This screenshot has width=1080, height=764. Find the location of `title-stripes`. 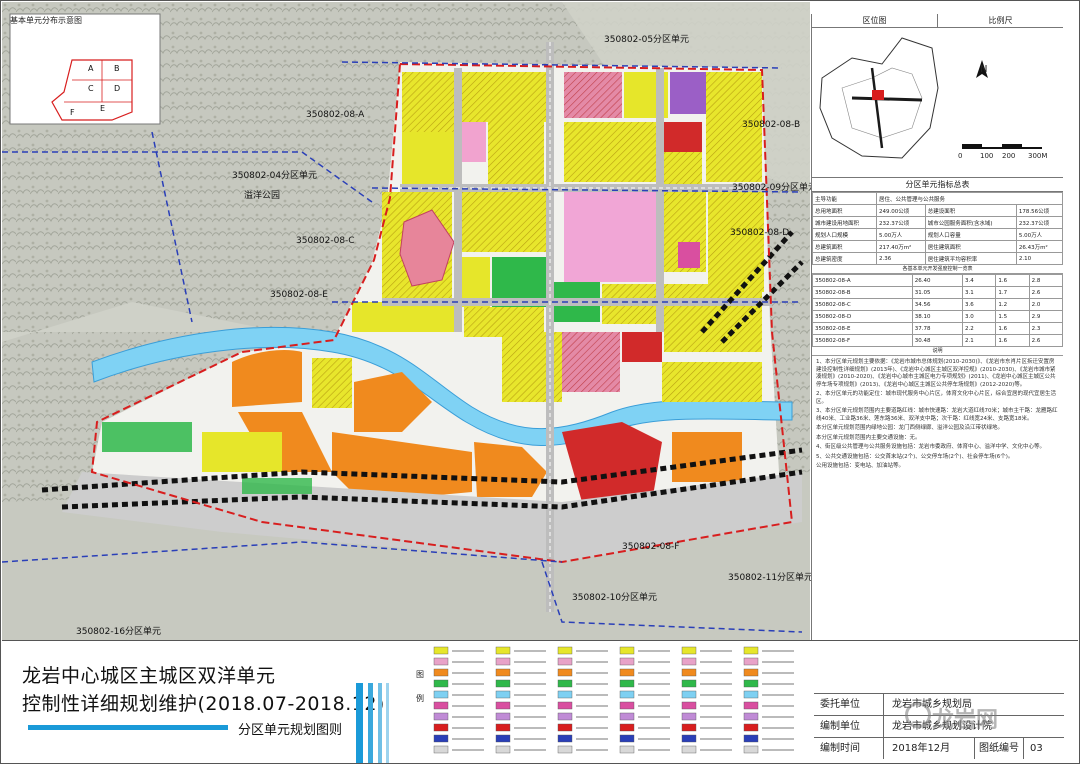

title-stripes is located at coordinates (372, 723).